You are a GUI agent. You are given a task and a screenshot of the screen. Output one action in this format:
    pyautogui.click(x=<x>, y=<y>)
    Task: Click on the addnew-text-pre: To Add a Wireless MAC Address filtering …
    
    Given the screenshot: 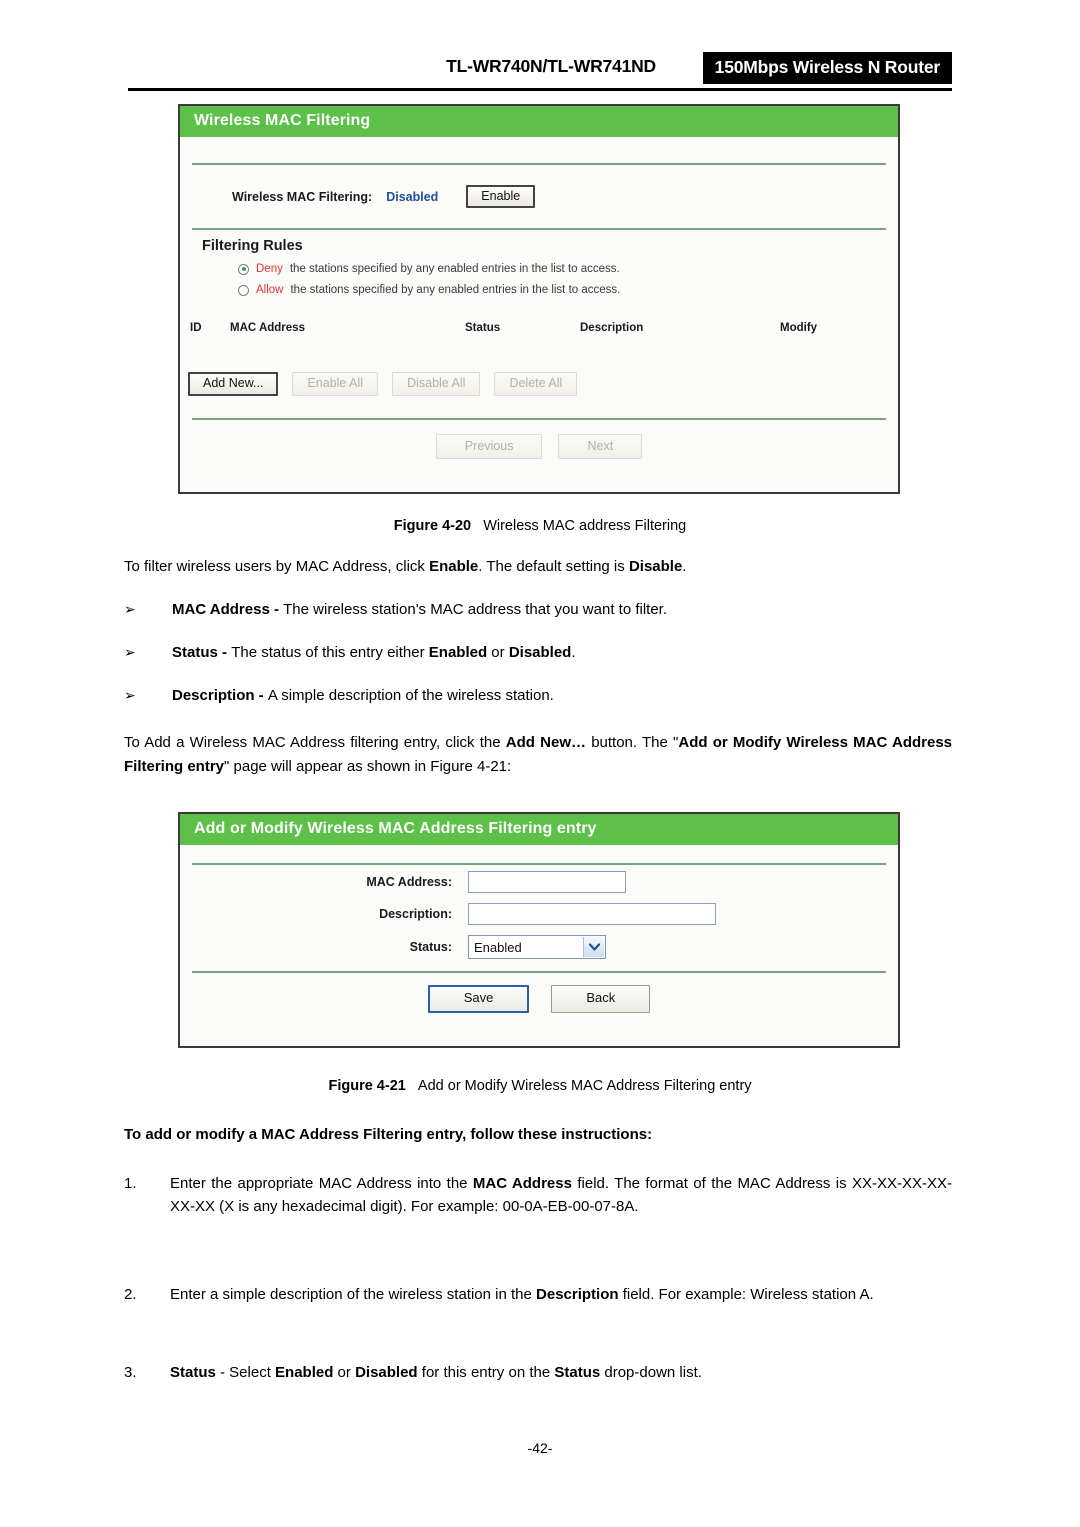 What is the action you would take?
    pyautogui.click(x=315, y=742)
    